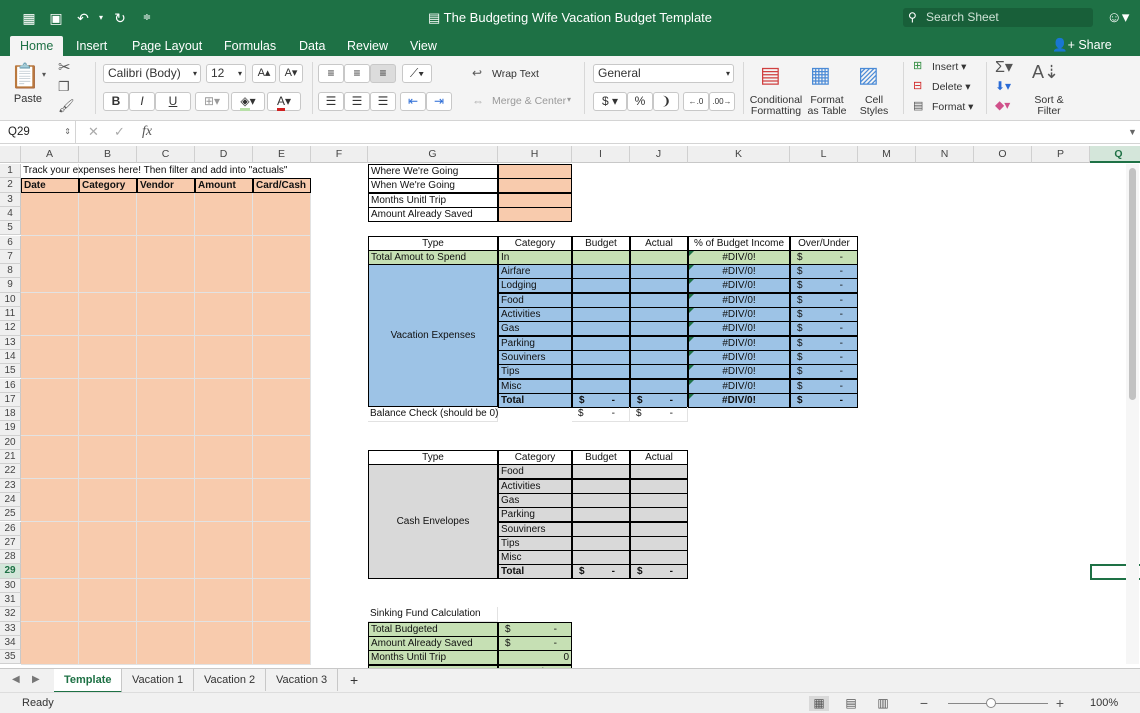  What do you see at coordinates (264, 73) in the screenshot?
I see `increase-font-button: A▴` at bounding box center [264, 73].